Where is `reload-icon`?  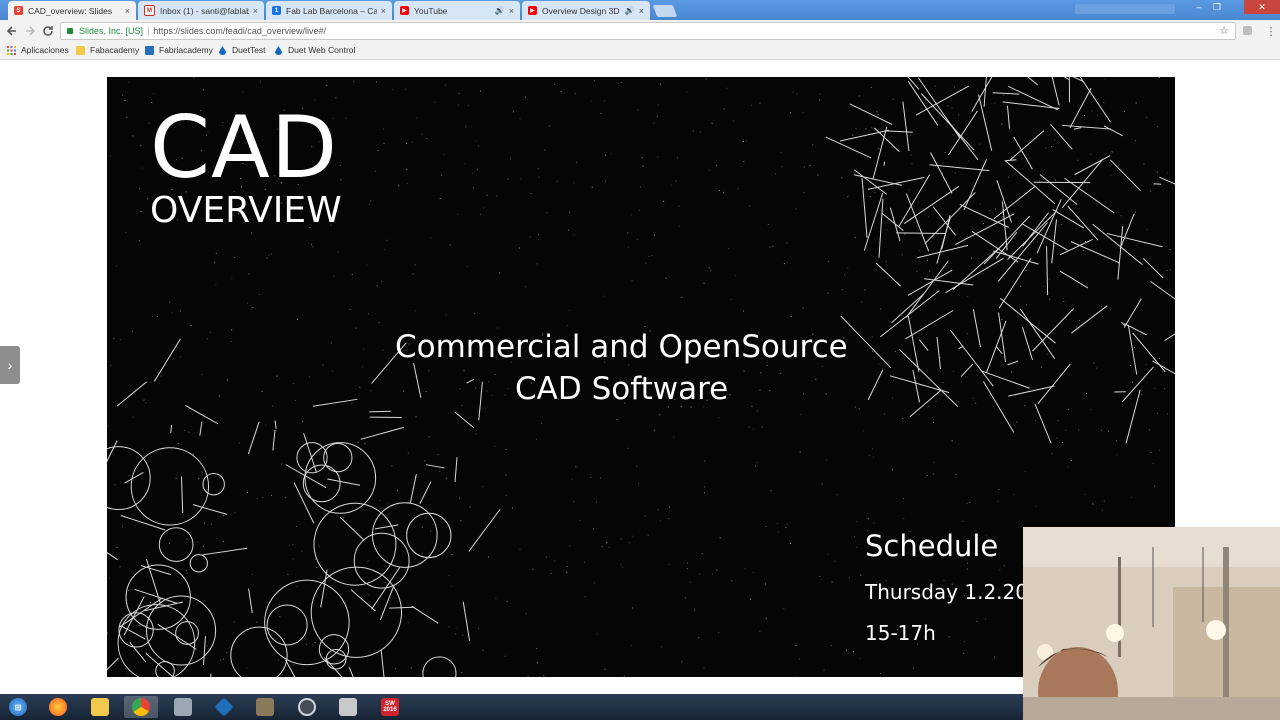
reload-icon is located at coordinates (48, 31).